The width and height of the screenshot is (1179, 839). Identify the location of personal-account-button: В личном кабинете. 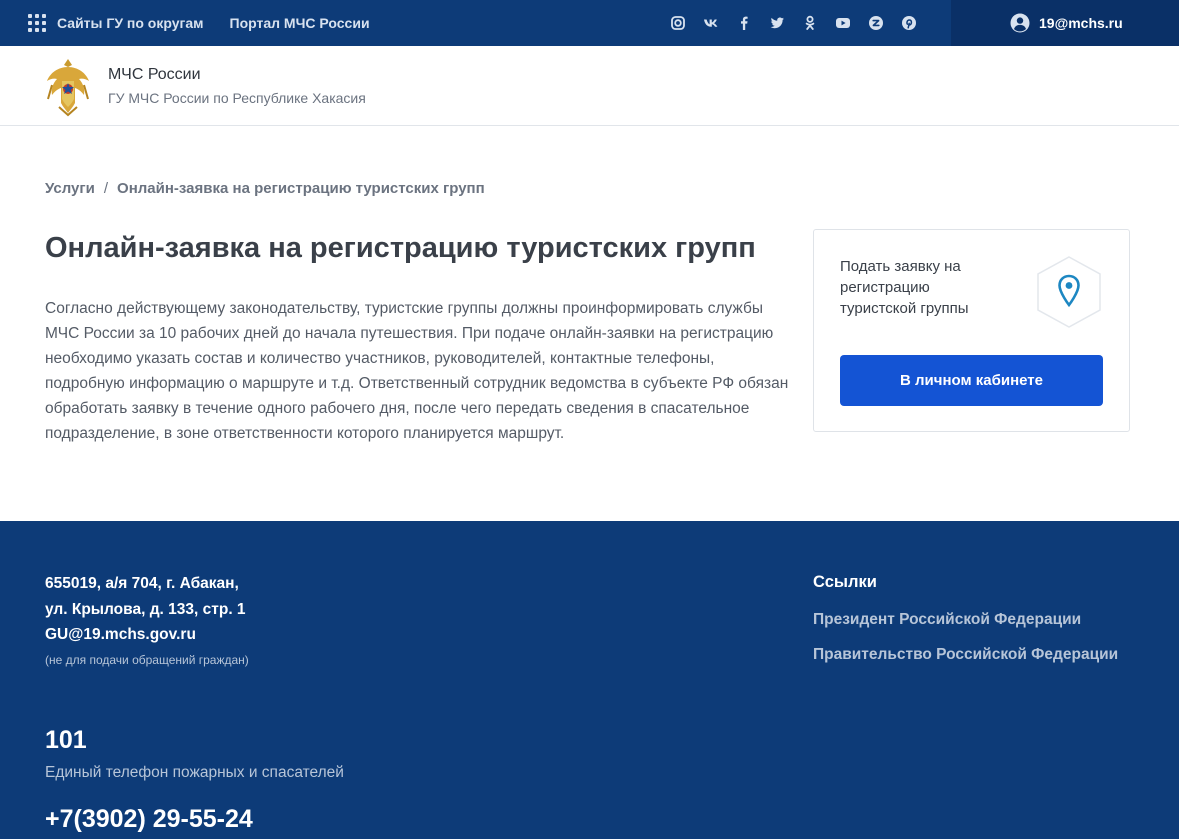
(971, 380).